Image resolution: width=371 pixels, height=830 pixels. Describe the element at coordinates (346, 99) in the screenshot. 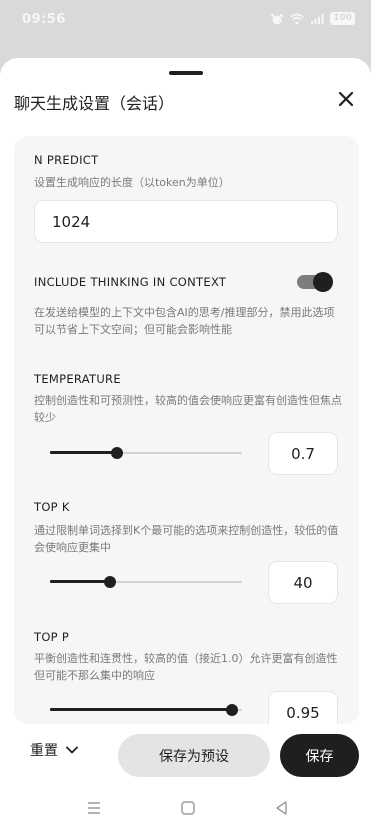

I see `close-icon` at that location.